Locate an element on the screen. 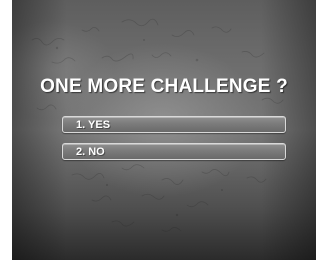 This screenshot has width=328, height=260. option-no-button: 2. NO is located at coordinates (174, 151).